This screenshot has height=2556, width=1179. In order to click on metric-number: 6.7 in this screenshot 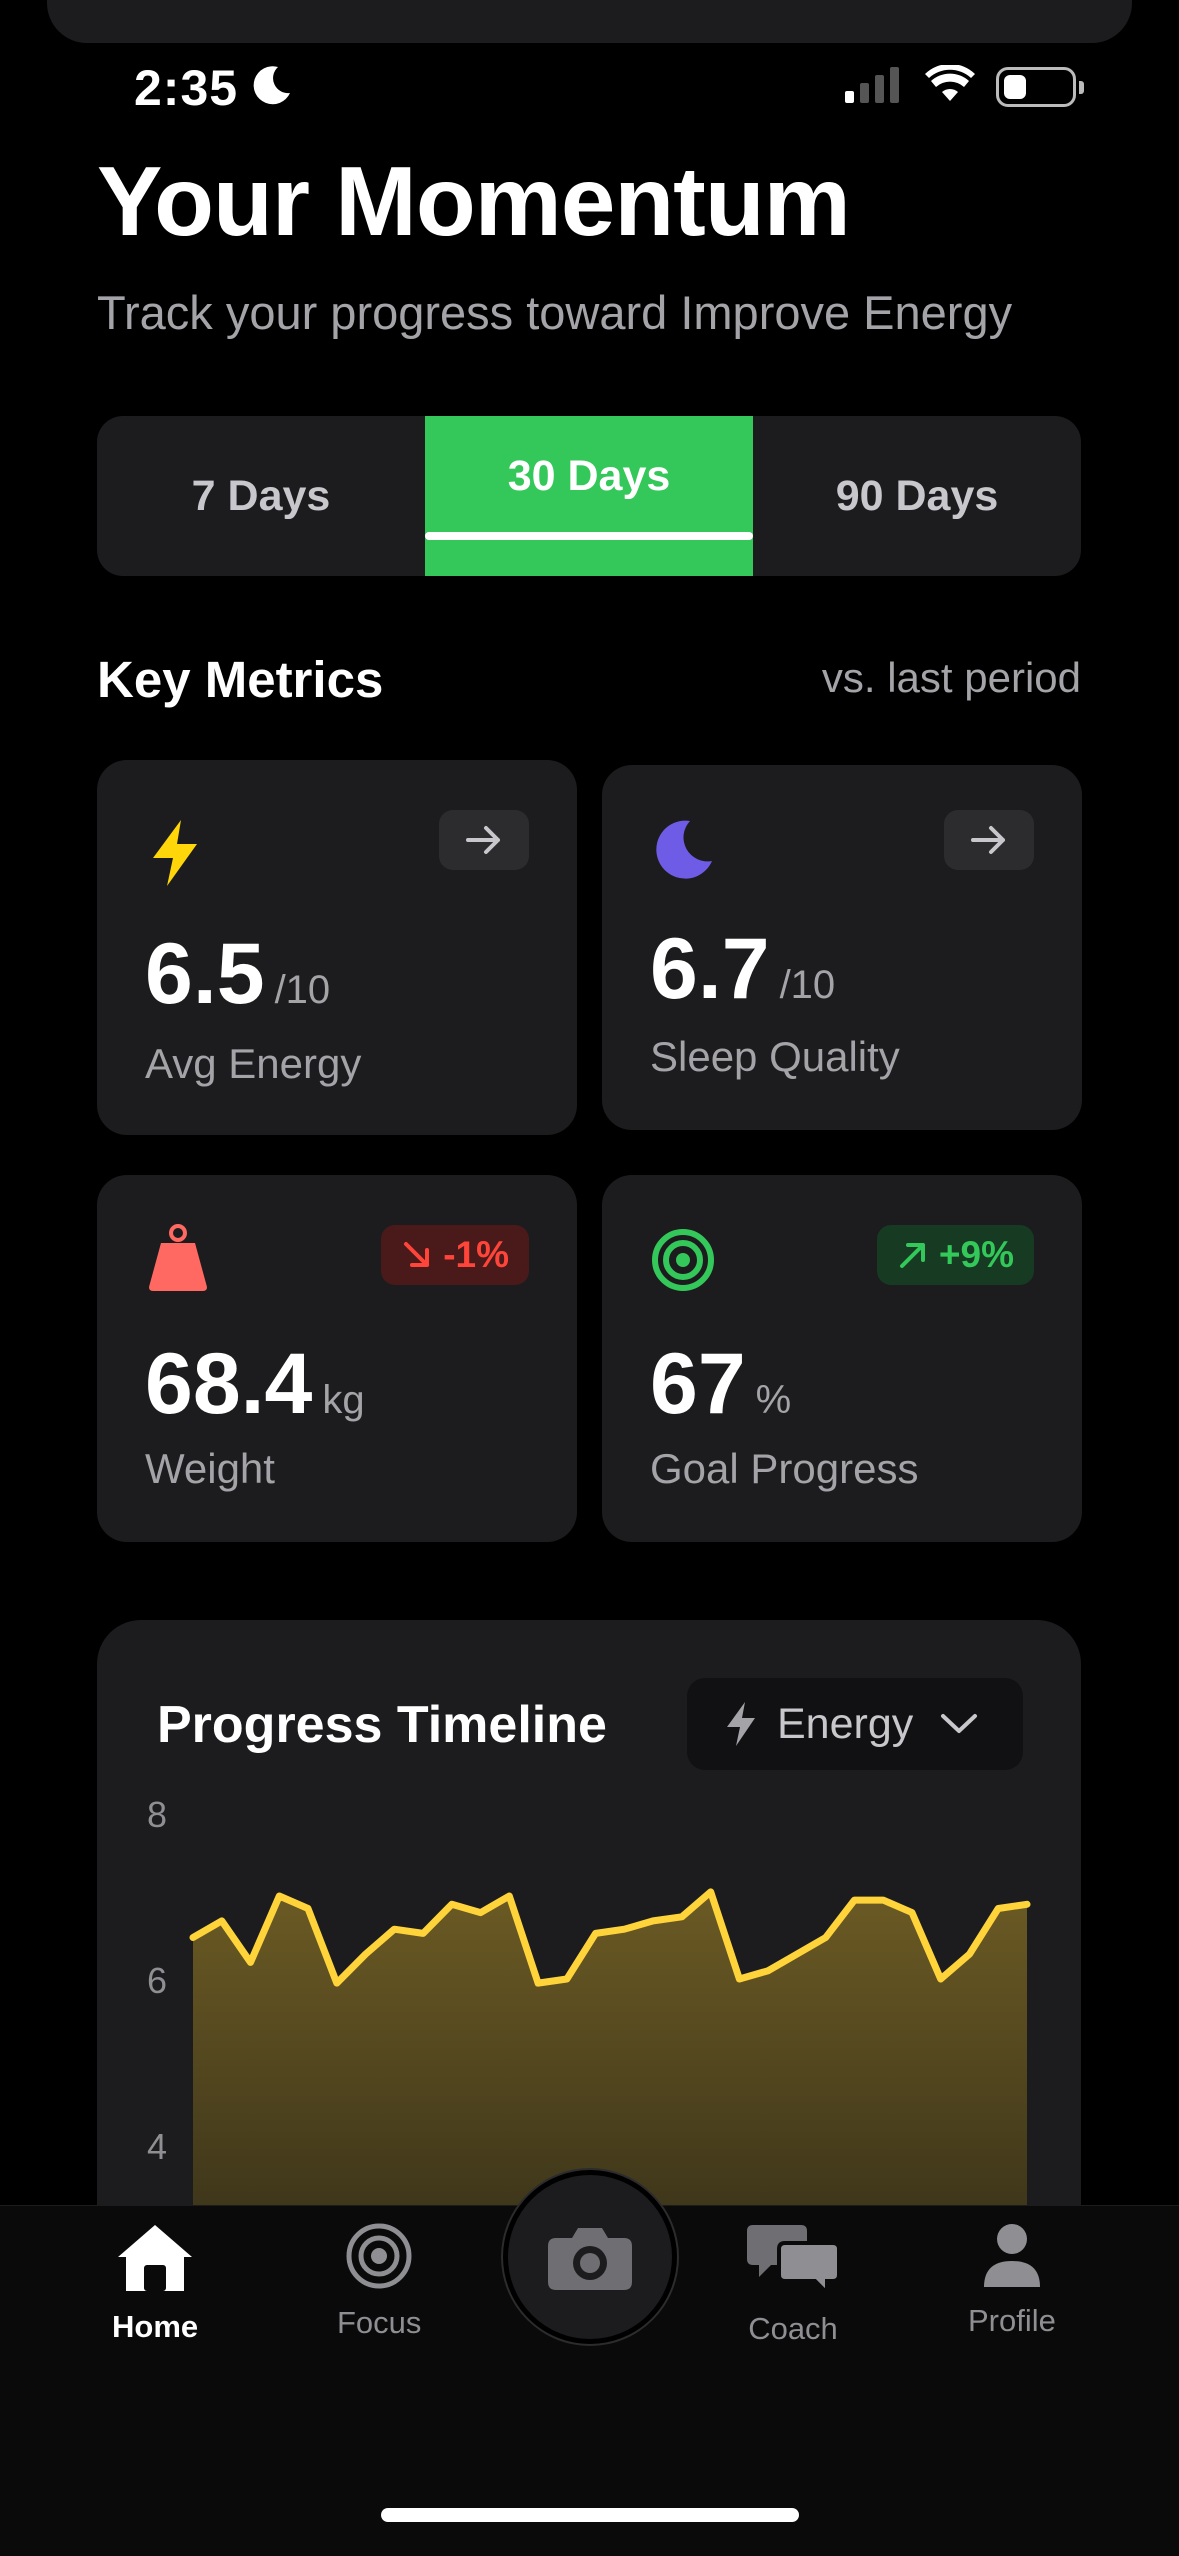, I will do `click(710, 969)`.